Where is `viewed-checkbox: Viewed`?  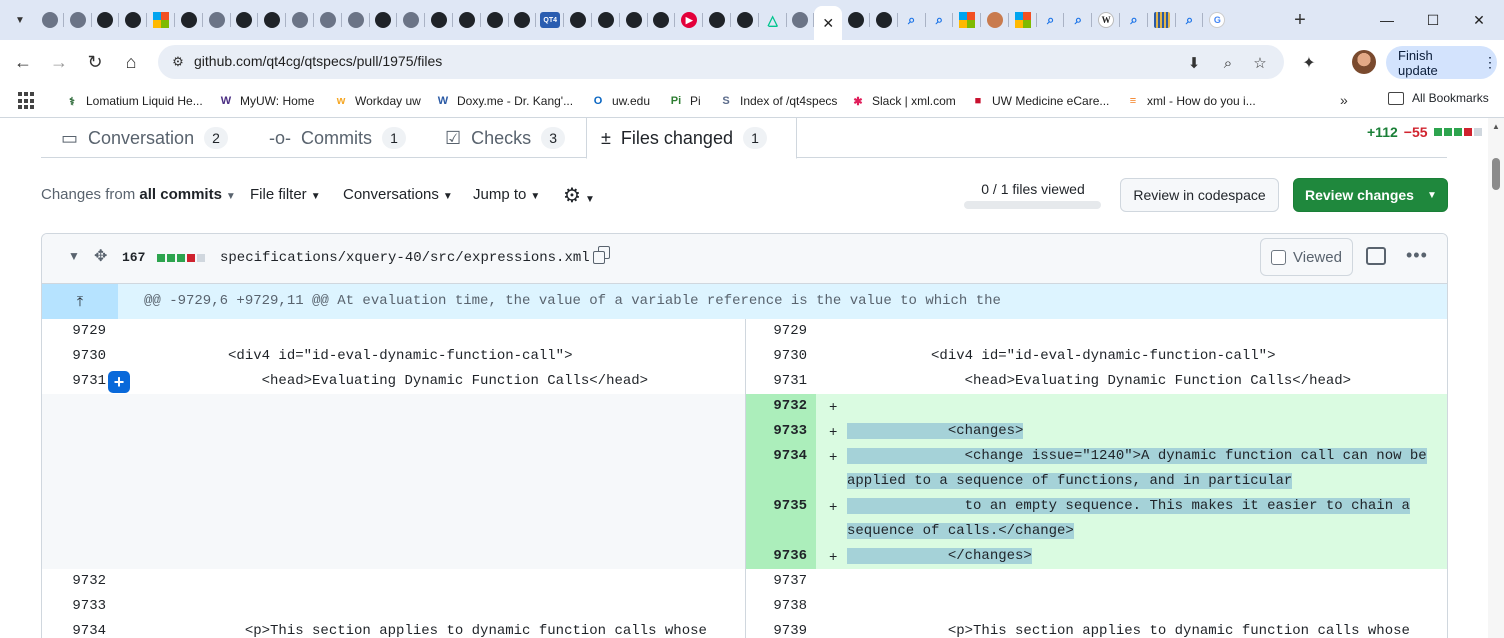
viewed-checkbox: Viewed is located at coordinates (1306, 257).